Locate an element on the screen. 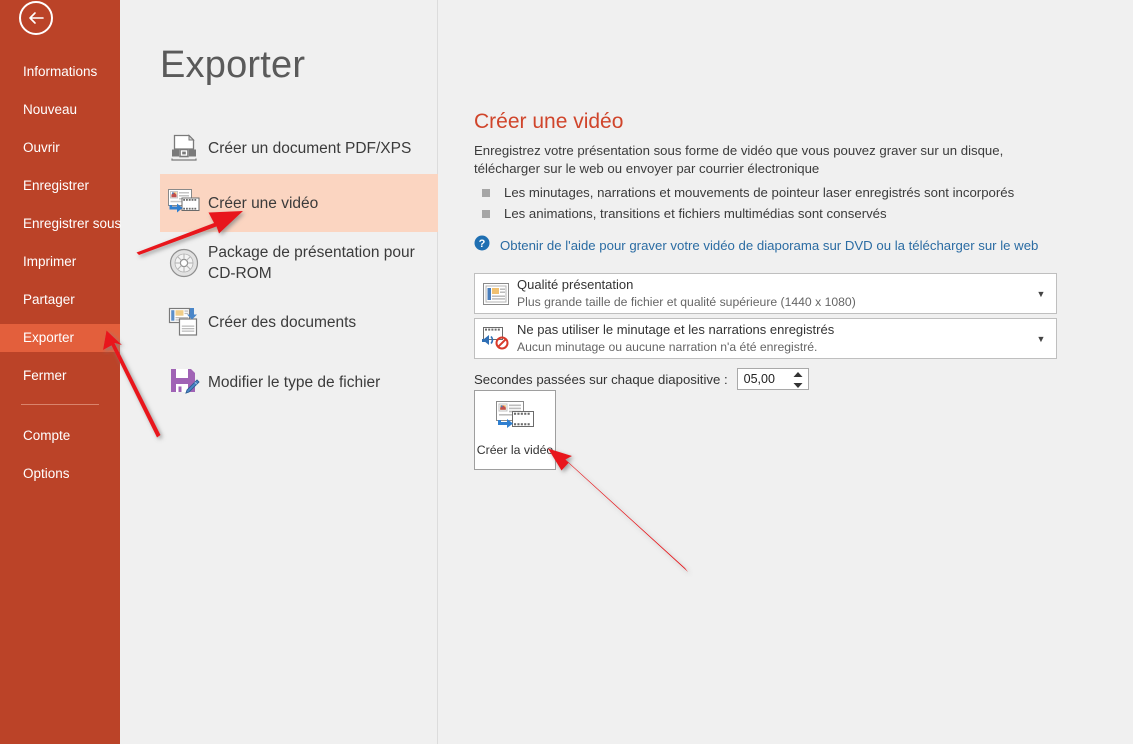 The image size is (1133, 744). sidebar-item-imprimer: Imprimer is located at coordinates (60, 262).